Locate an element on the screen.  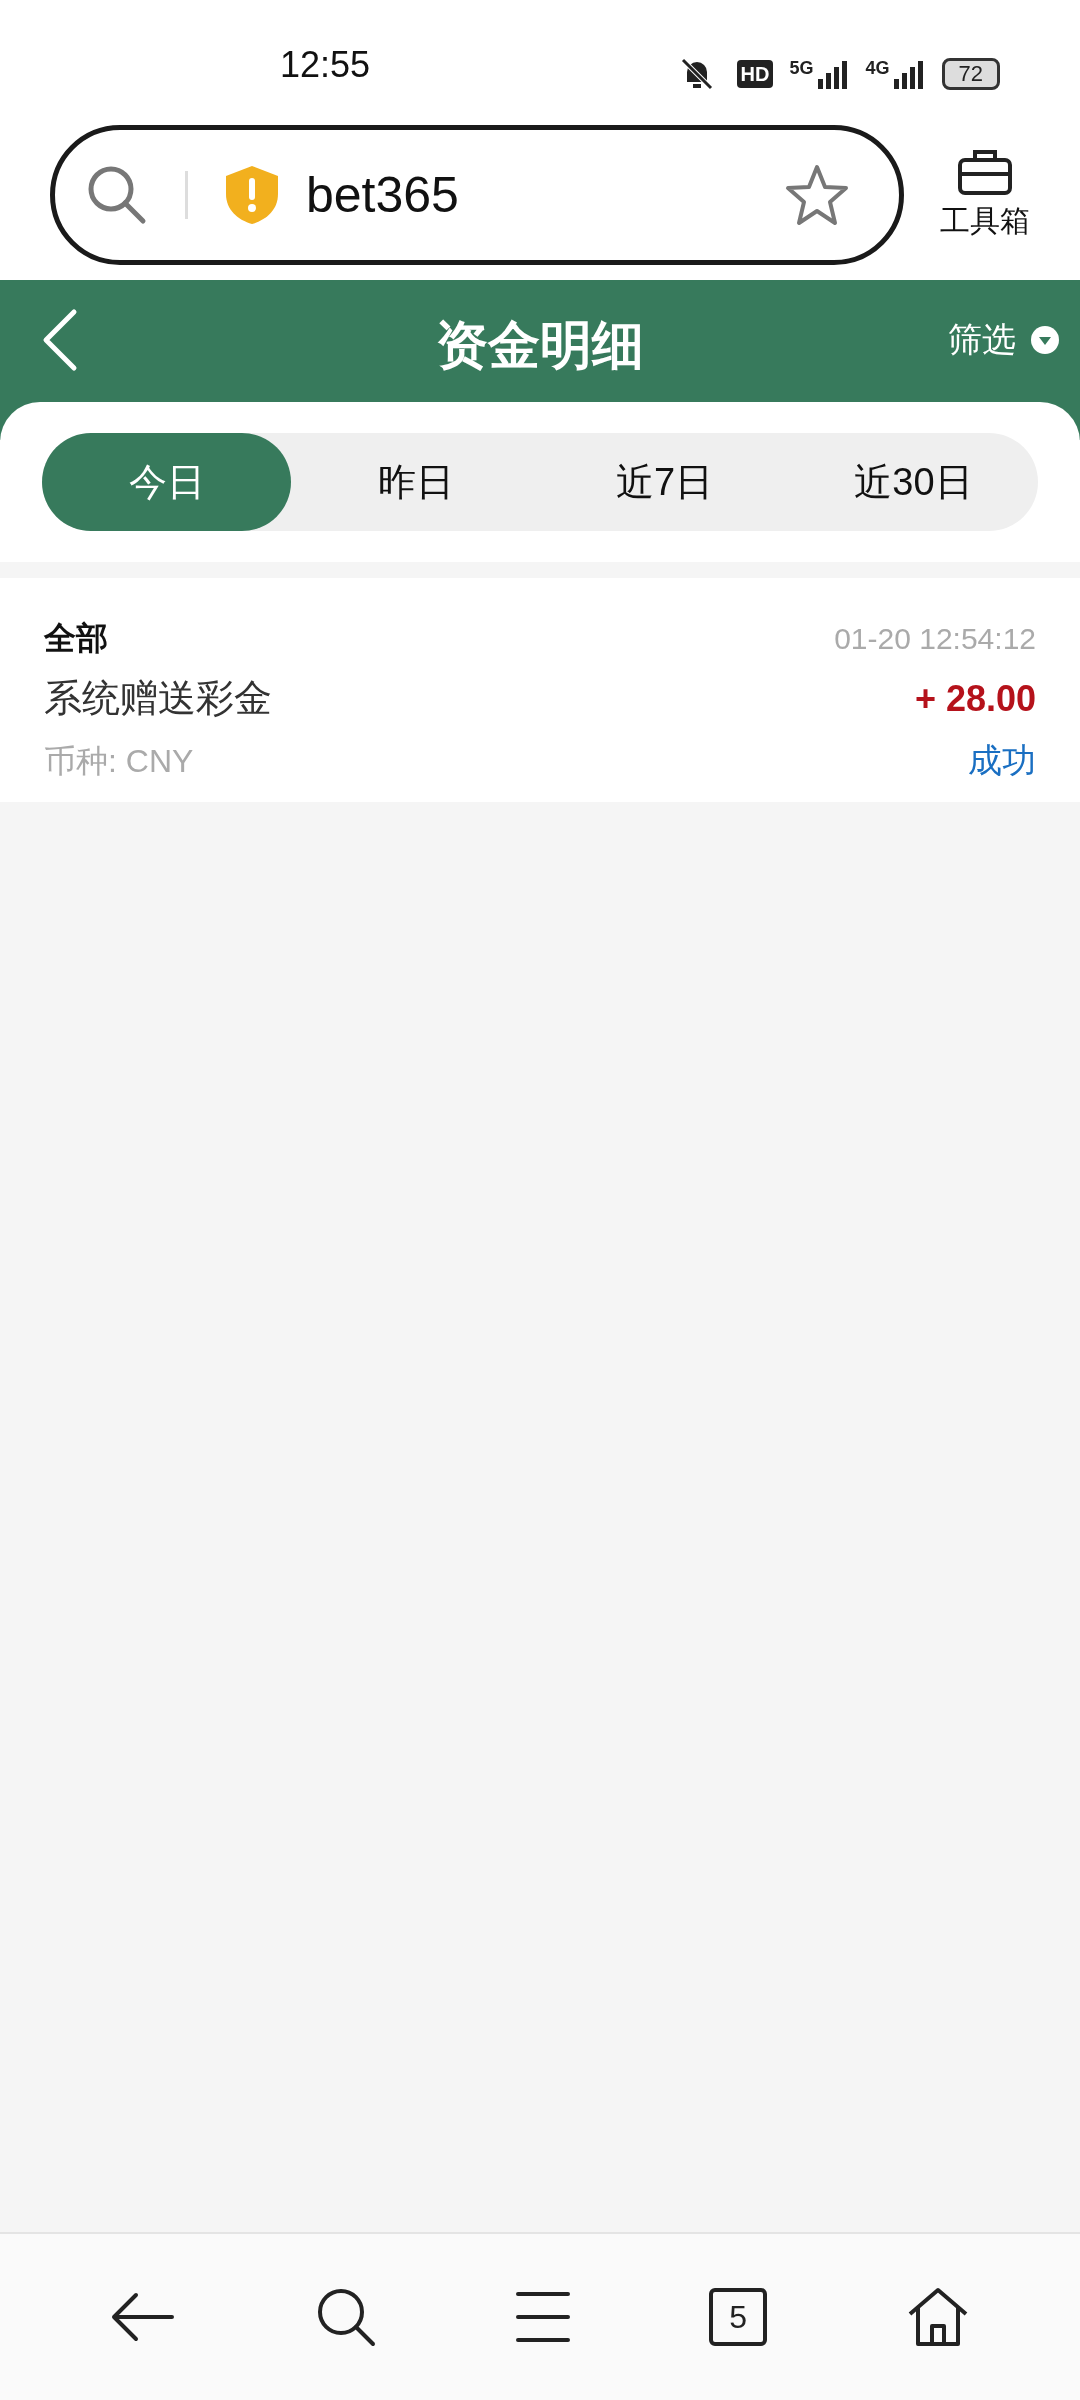
menu-icon is located at coordinates (542, 2317).